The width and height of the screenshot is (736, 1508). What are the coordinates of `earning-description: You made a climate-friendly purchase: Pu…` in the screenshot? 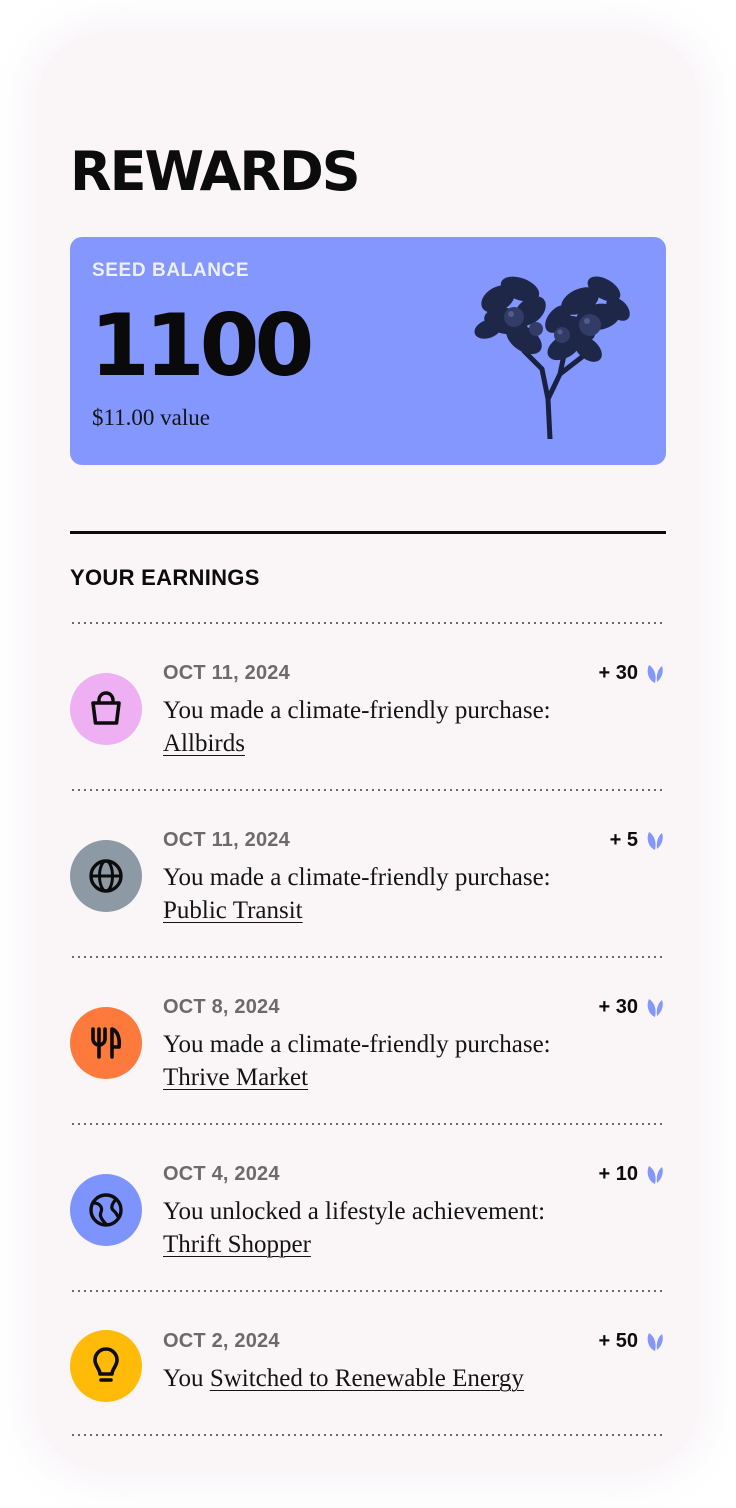 It's located at (413, 894).